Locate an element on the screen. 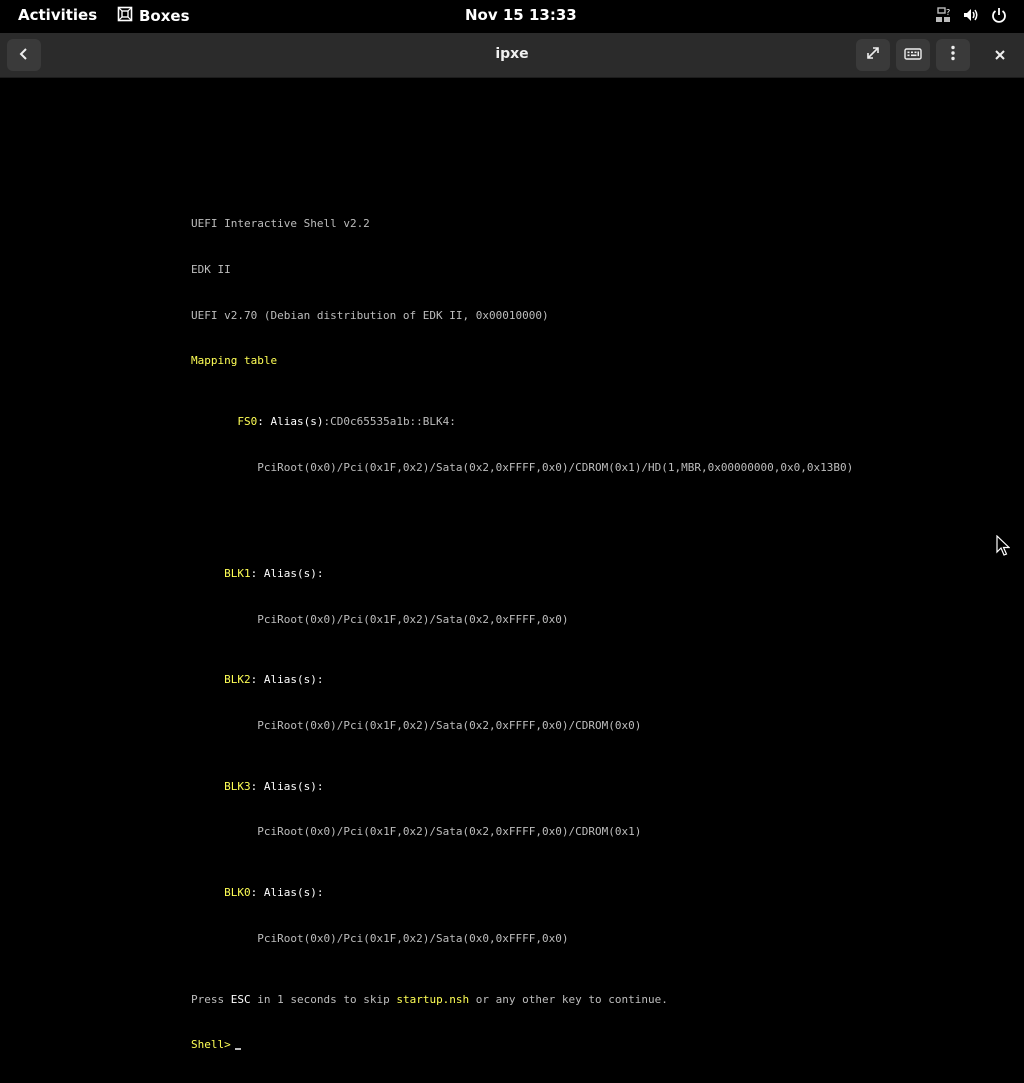 This screenshot has width=1024, height=1083. mapping-entry-blk1: BLK1: Alias(s): is located at coordinates (522, 573).